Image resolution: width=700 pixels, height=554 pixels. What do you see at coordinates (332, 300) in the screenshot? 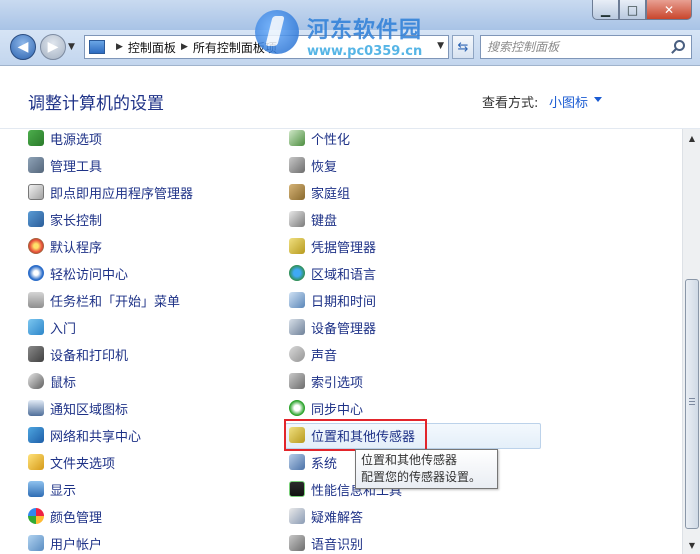
I see `item-date-time: 日期和时间` at bounding box center [332, 300].